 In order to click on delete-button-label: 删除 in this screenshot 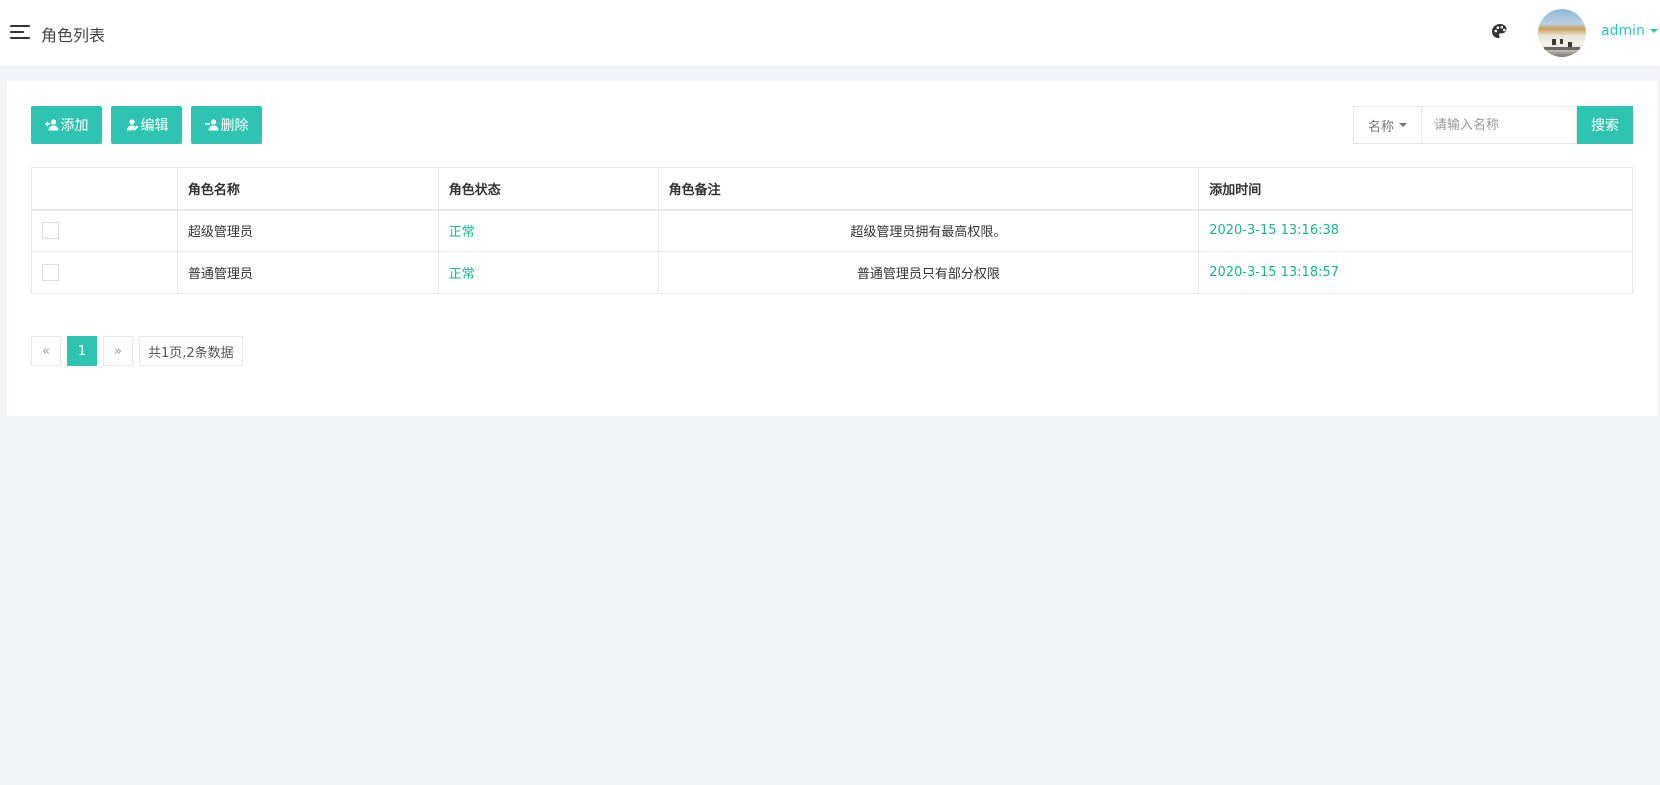, I will do `click(234, 126)`.